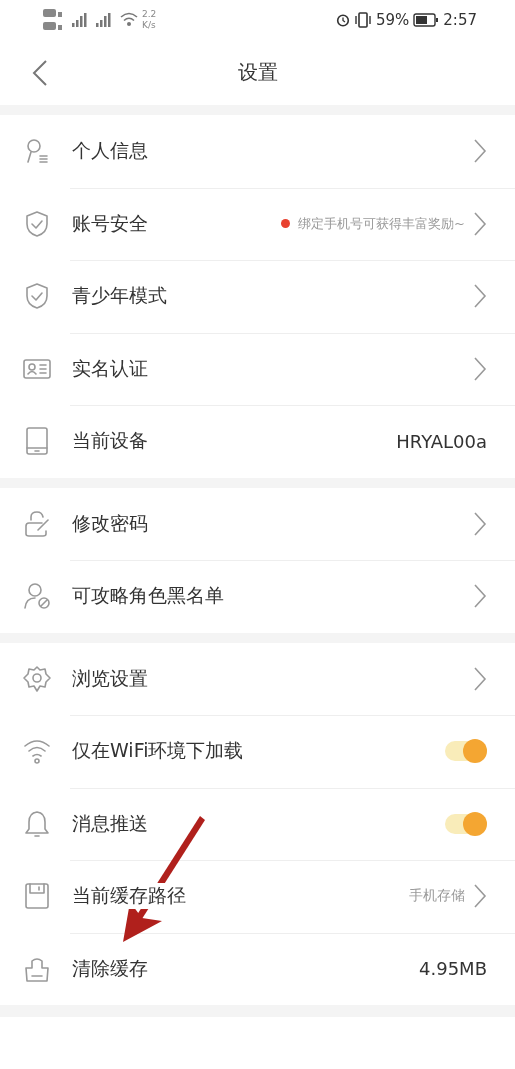 The height and width of the screenshot is (1069, 515). What do you see at coordinates (460, 20) in the screenshot?
I see `clock-time: 2:57` at bounding box center [460, 20].